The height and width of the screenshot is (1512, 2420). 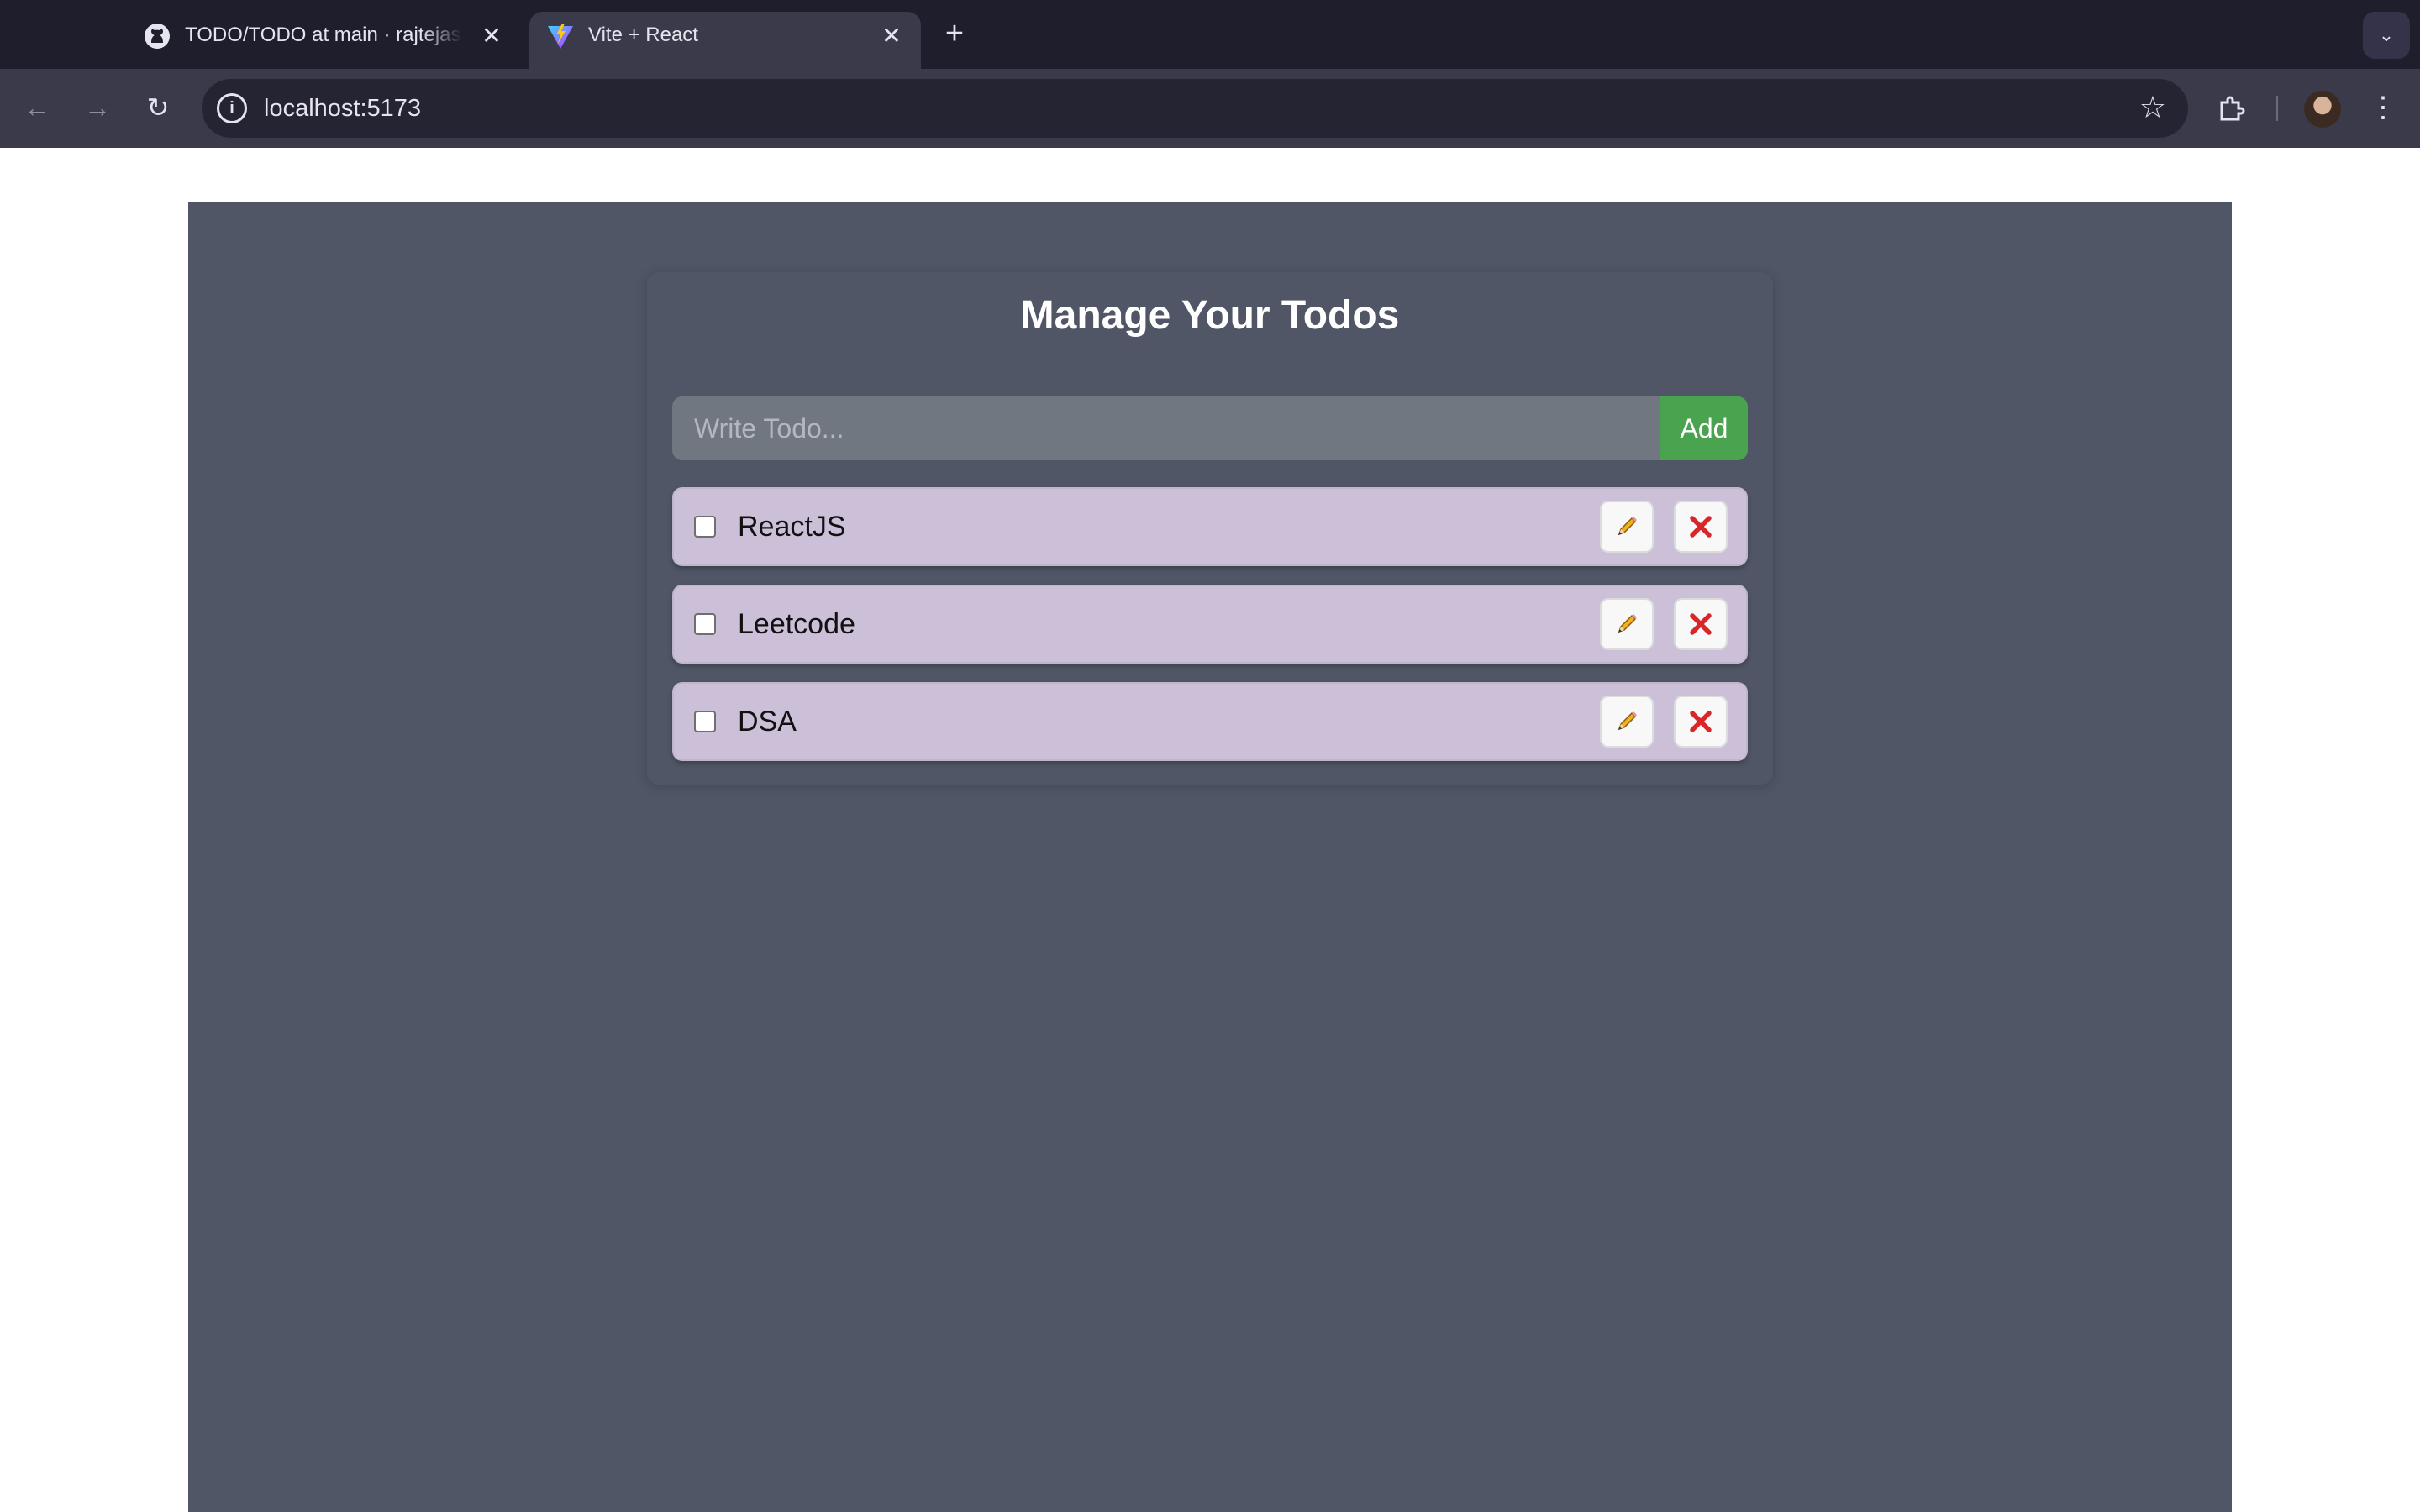 I want to click on extensions-button, so click(x=2232, y=107).